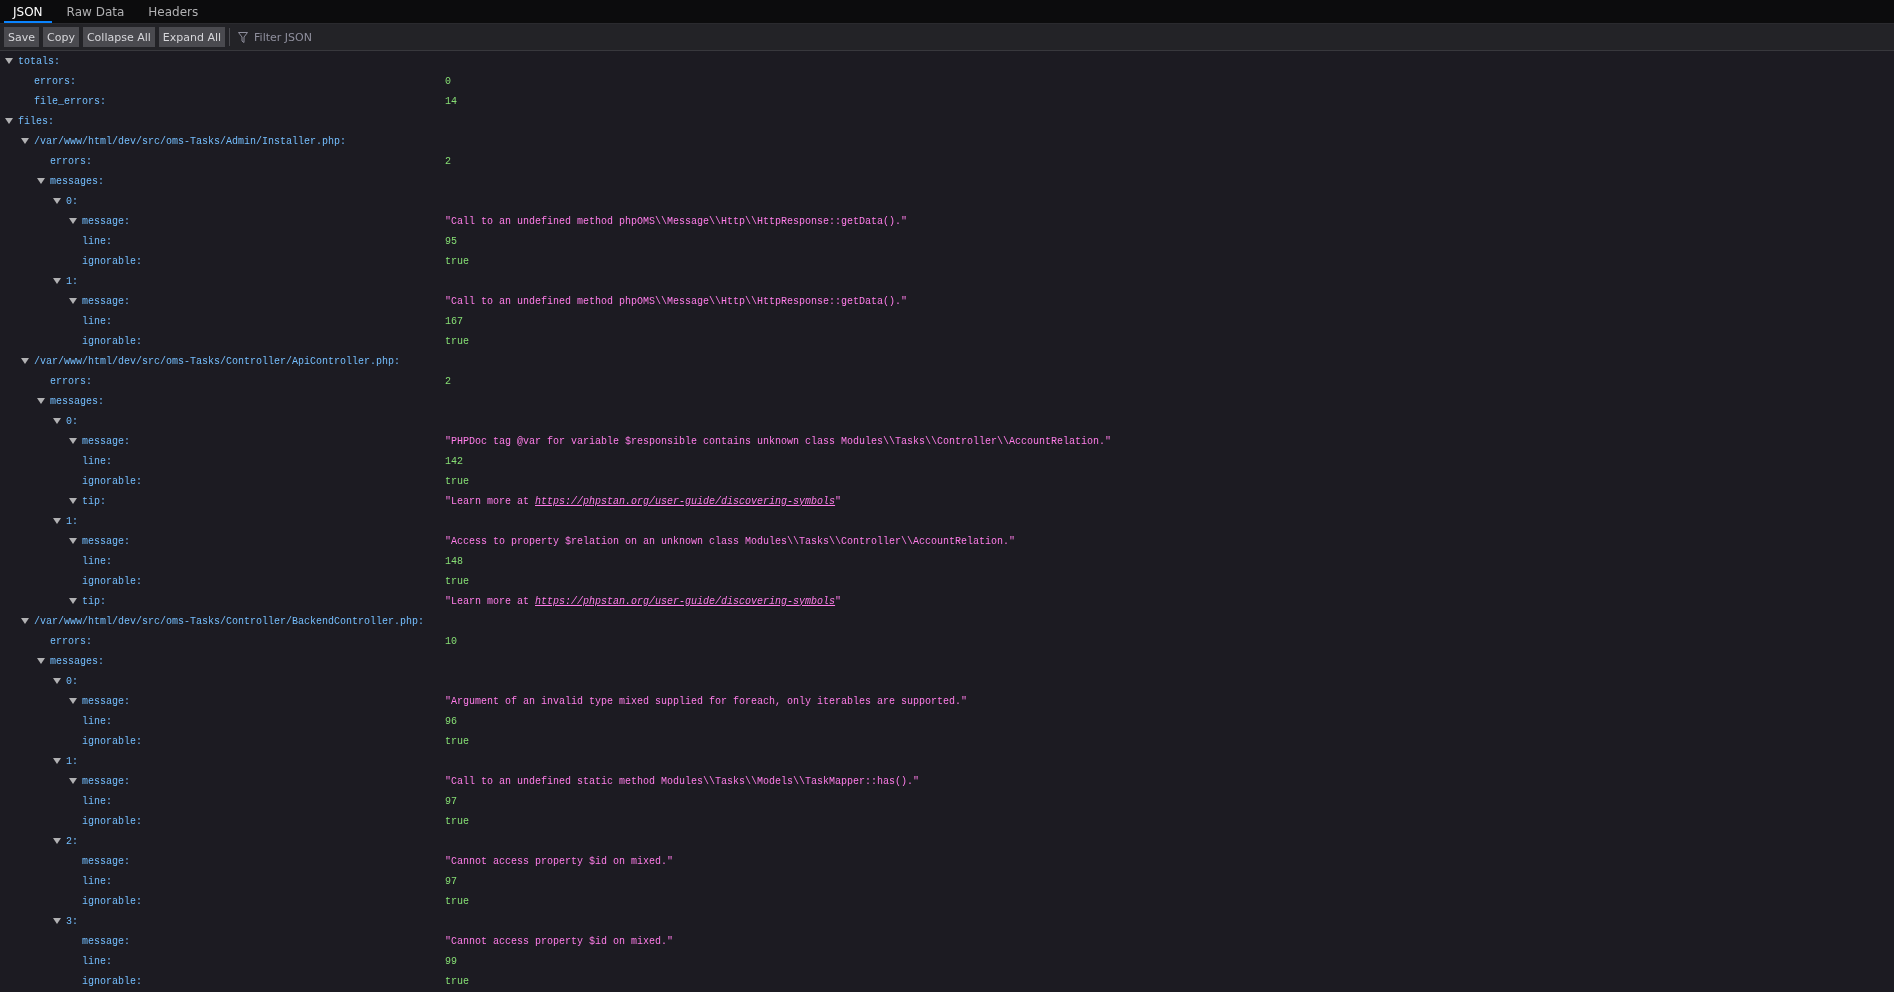 Image resolution: width=1894 pixels, height=992 pixels. What do you see at coordinates (190, 141) in the screenshot?
I see `json-key: /var/www/html/dev/src/oms-Tasks/Admin/Installer.php:` at bounding box center [190, 141].